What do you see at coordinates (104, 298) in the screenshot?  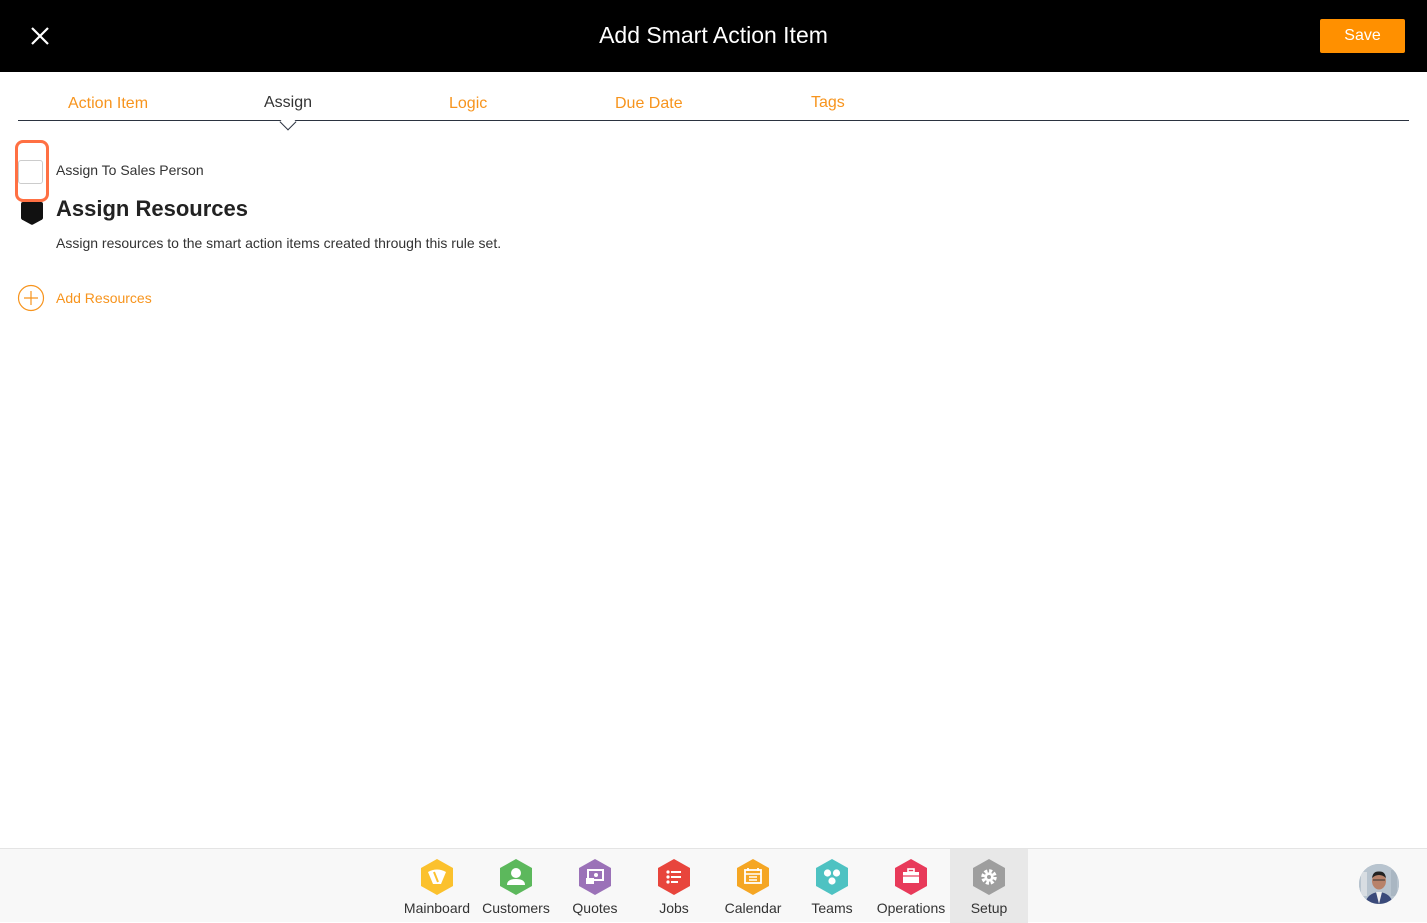 I see `add-resources-label: Add Resources` at bounding box center [104, 298].